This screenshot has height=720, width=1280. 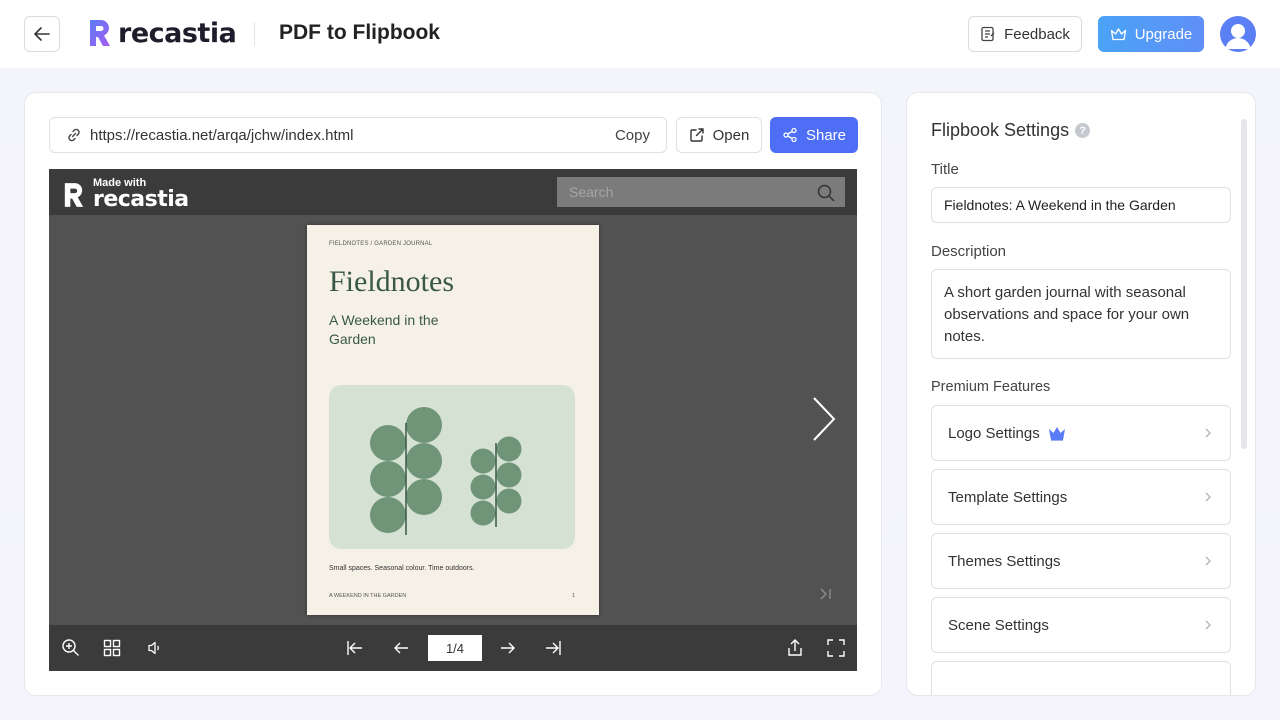 What do you see at coordinates (1000, 130) in the screenshot?
I see `settings-title-text: Flipbook Settings` at bounding box center [1000, 130].